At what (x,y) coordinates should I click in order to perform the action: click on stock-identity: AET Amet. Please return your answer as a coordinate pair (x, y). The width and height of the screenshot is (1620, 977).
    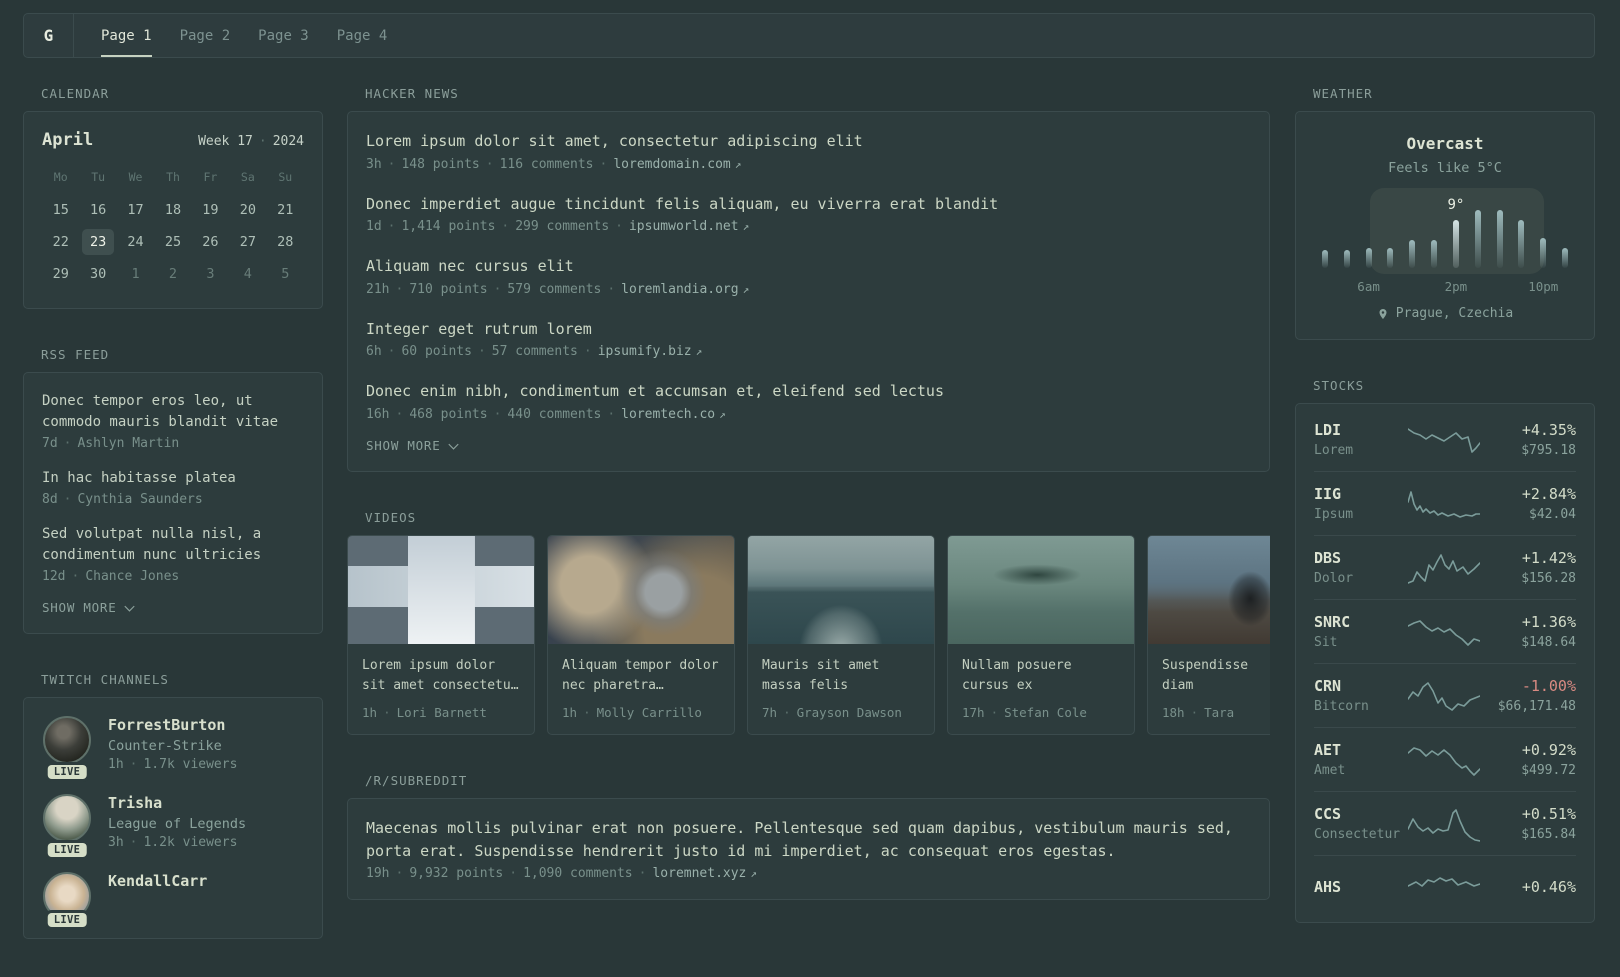
    Looking at the image, I should click on (1361, 759).